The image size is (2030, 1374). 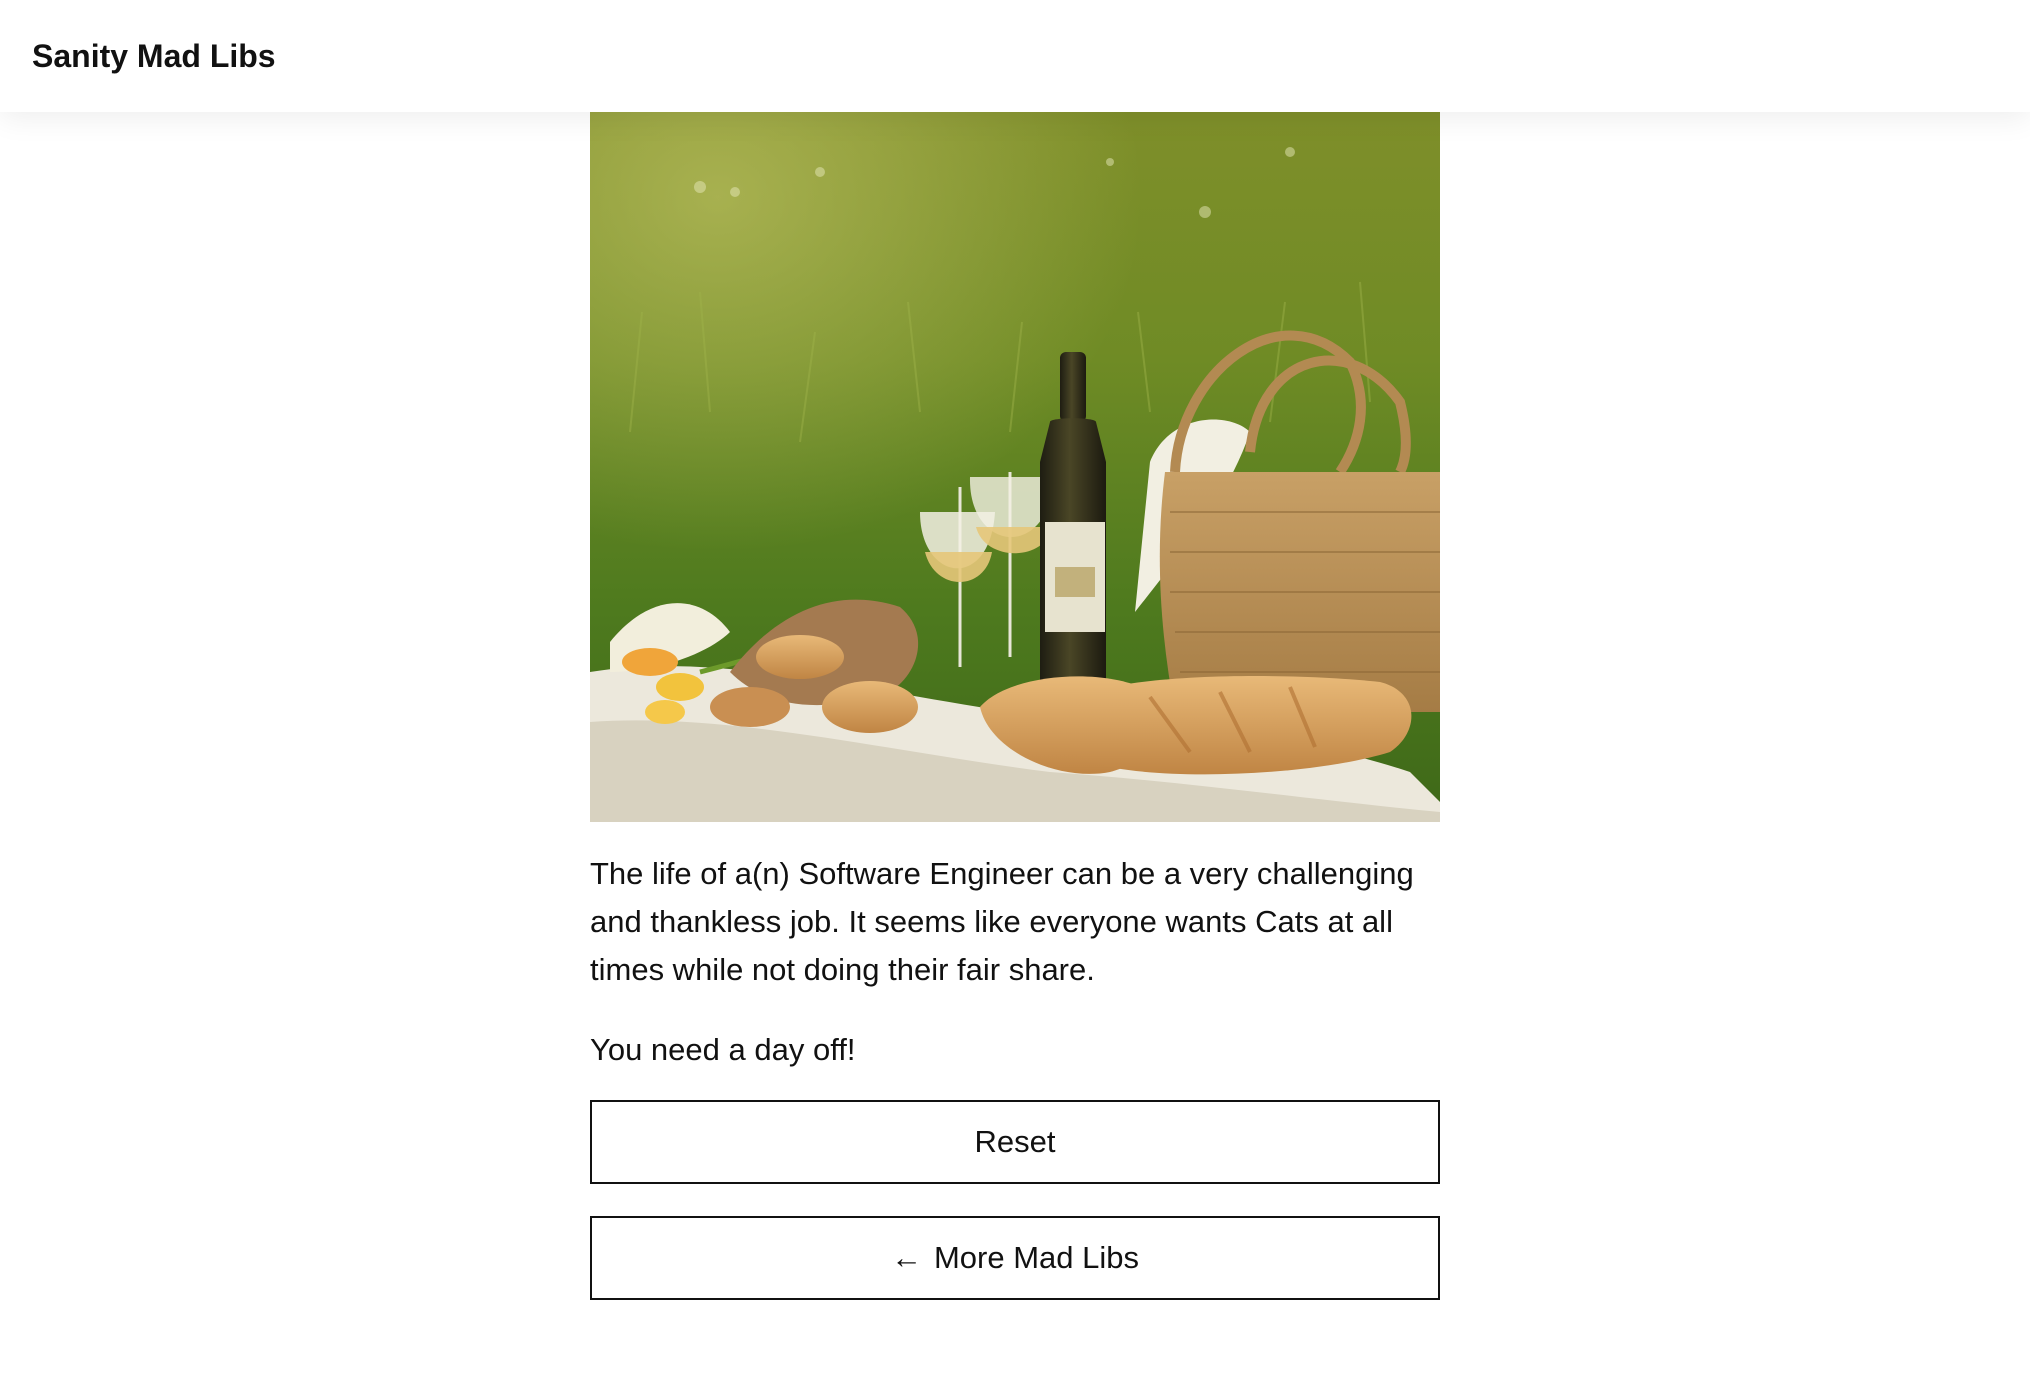 I want to click on arrow-left-icon: ←, so click(x=906, y=1257).